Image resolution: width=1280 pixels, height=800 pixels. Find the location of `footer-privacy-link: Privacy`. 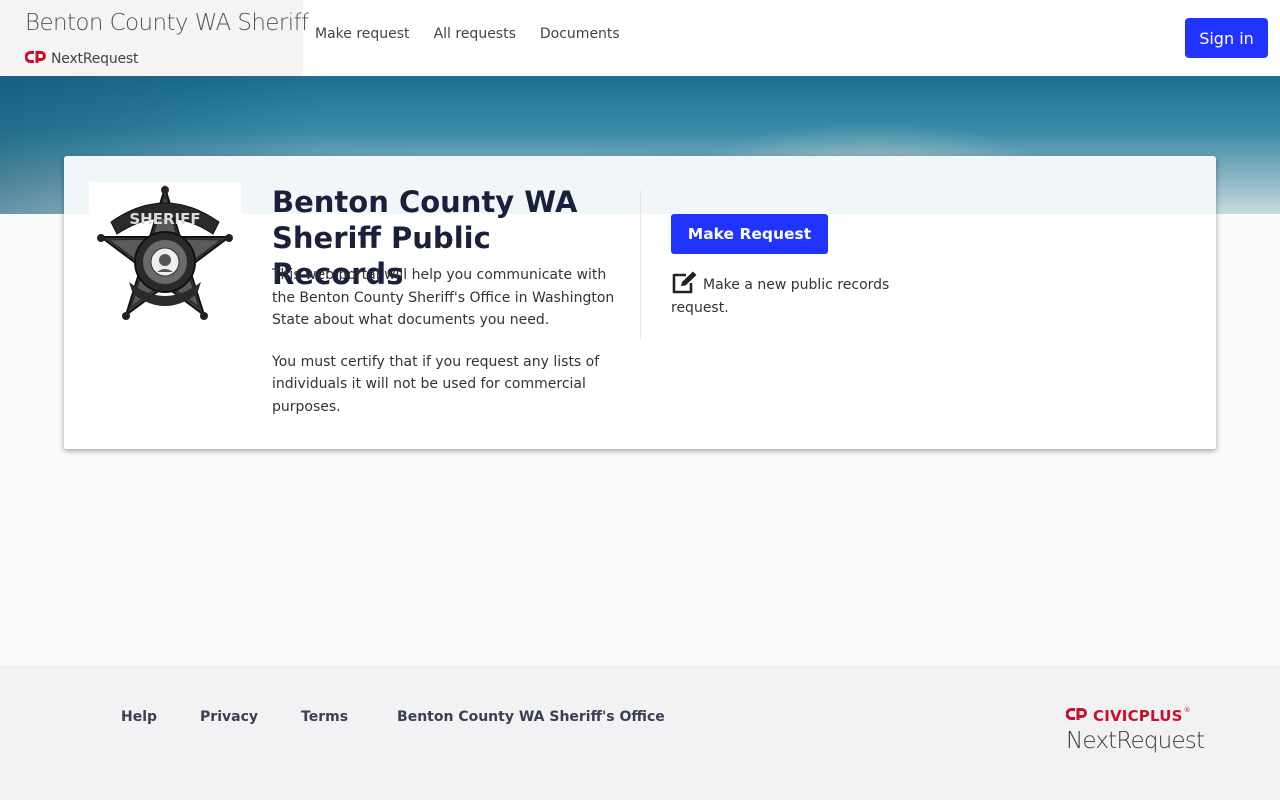

footer-privacy-link: Privacy is located at coordinates (229, 717).